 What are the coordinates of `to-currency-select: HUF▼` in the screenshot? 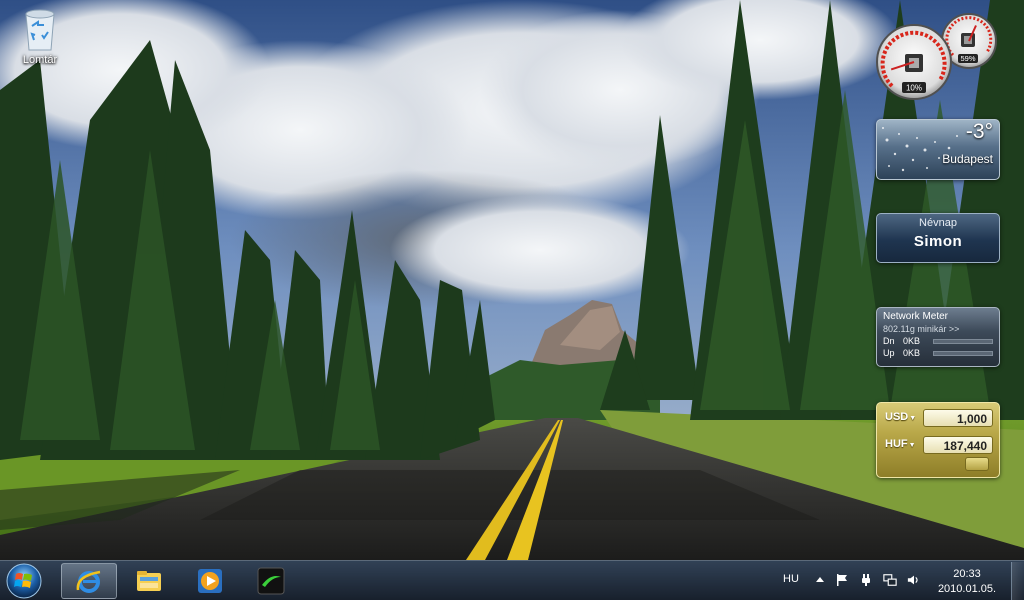 It's located at (900, 444).